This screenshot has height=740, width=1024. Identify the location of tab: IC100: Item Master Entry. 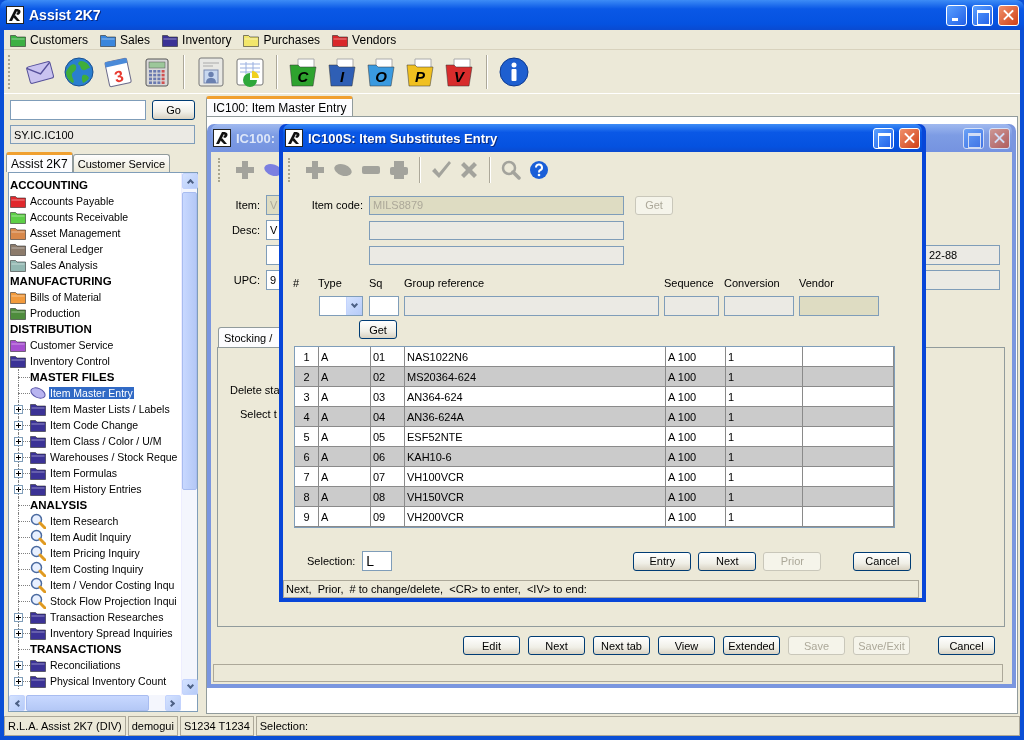
(280, 106).